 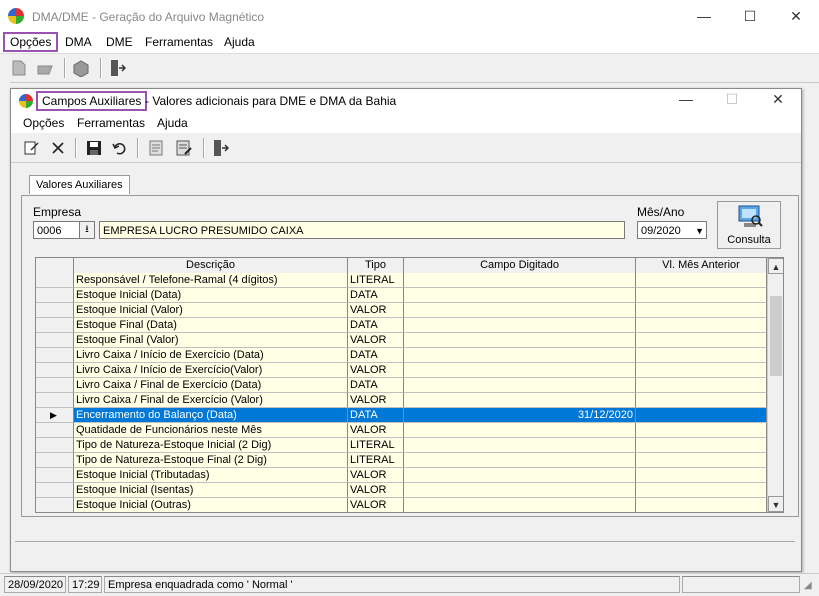 I want to click on menu-ajuda: Ajuda, so click(x=239, y=42).